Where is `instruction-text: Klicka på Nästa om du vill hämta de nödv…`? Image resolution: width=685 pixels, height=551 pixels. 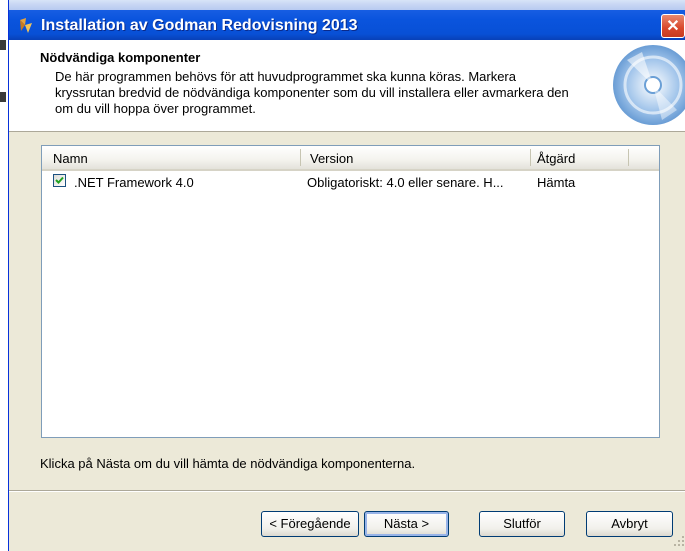
instruction-text: Klicka på Nästa om du vill hämta de nödv… is located at coordinates (228, 463).